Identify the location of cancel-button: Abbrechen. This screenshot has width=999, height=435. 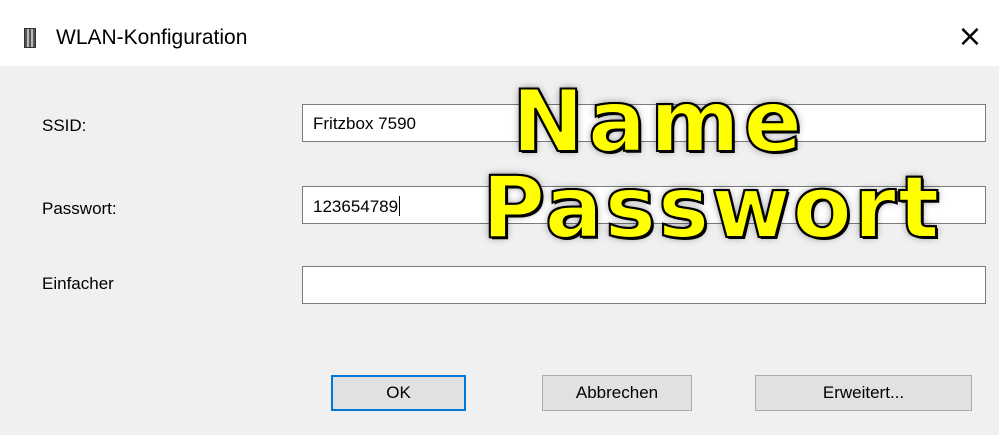
(617, 393).